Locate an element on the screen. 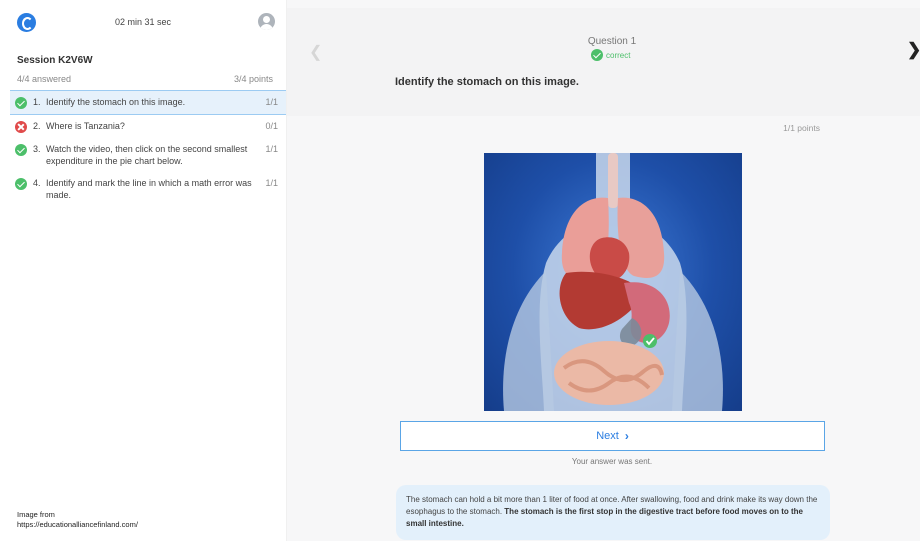 The height and width of the screenshot is (541, 920). question-item-2: 2. Where is Tanzania? 0/1 is located at coordinates (148, 126).